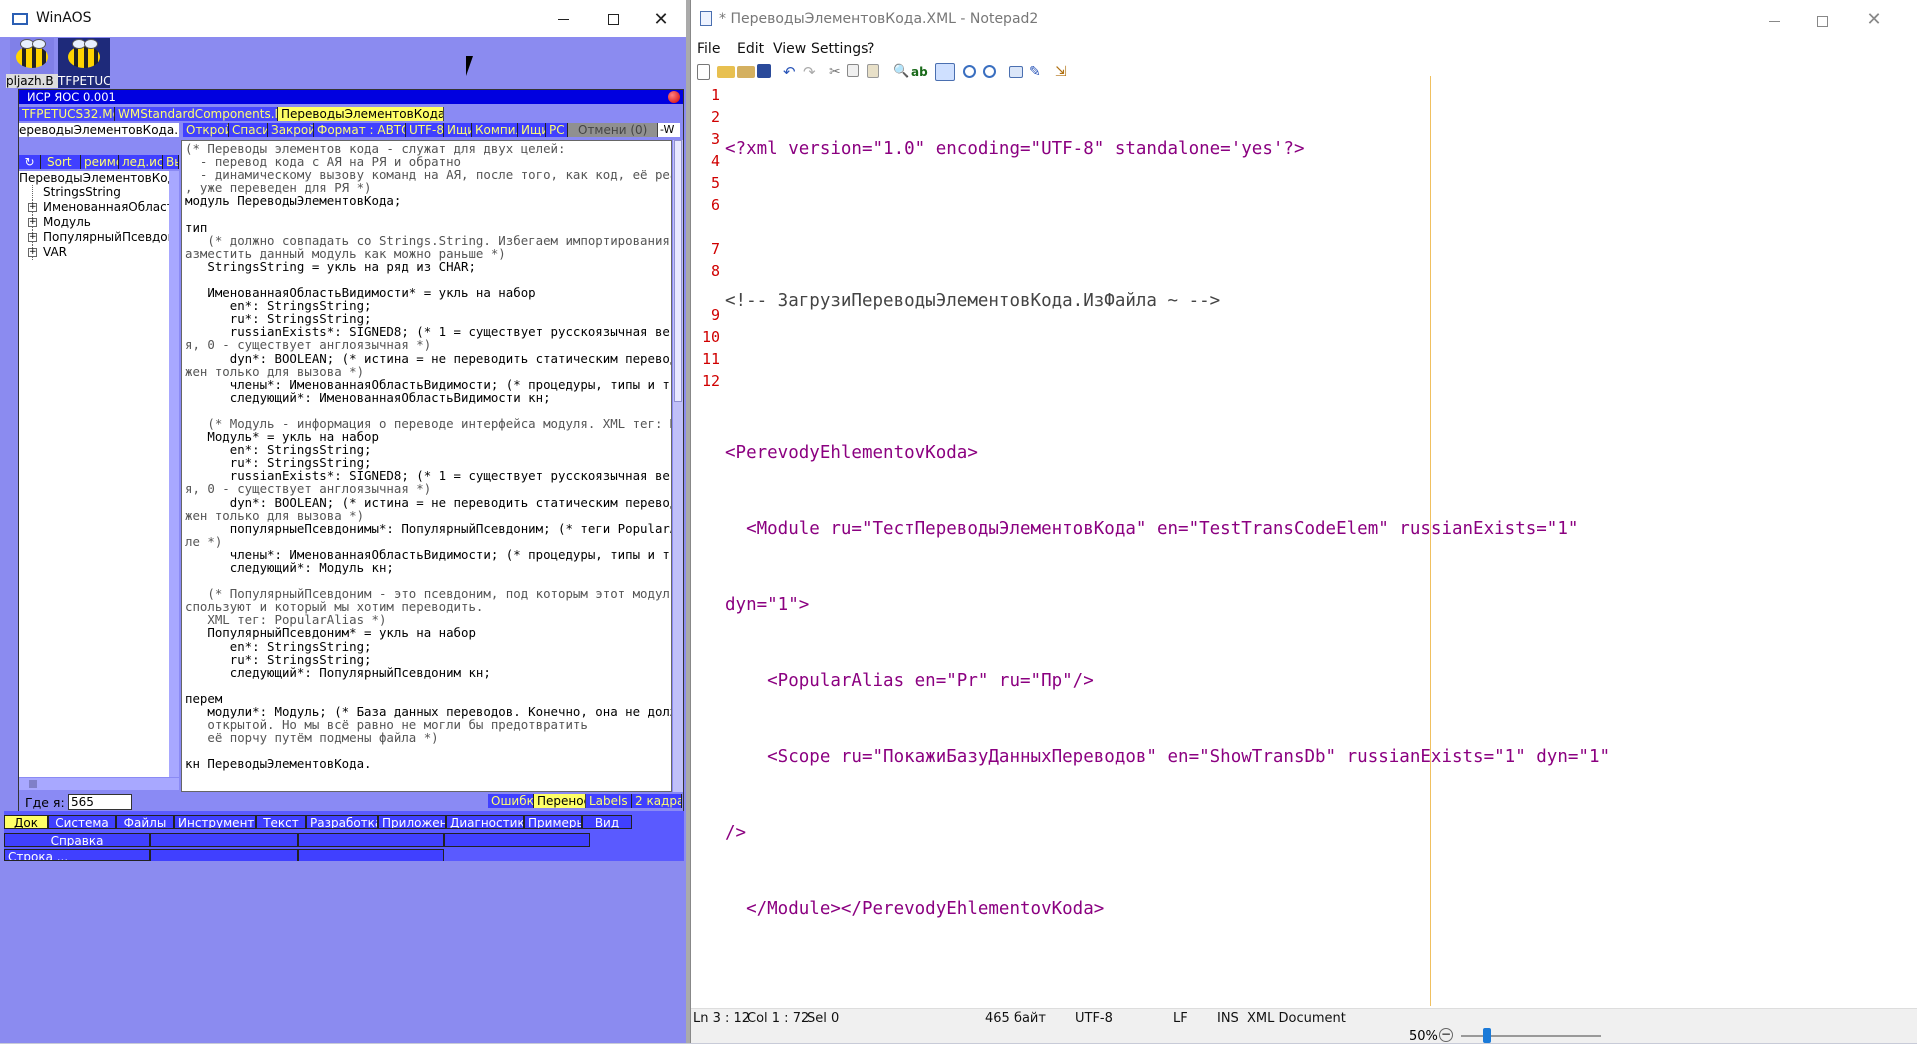  I want to click on zoom-in-icon, so click(969, 71).